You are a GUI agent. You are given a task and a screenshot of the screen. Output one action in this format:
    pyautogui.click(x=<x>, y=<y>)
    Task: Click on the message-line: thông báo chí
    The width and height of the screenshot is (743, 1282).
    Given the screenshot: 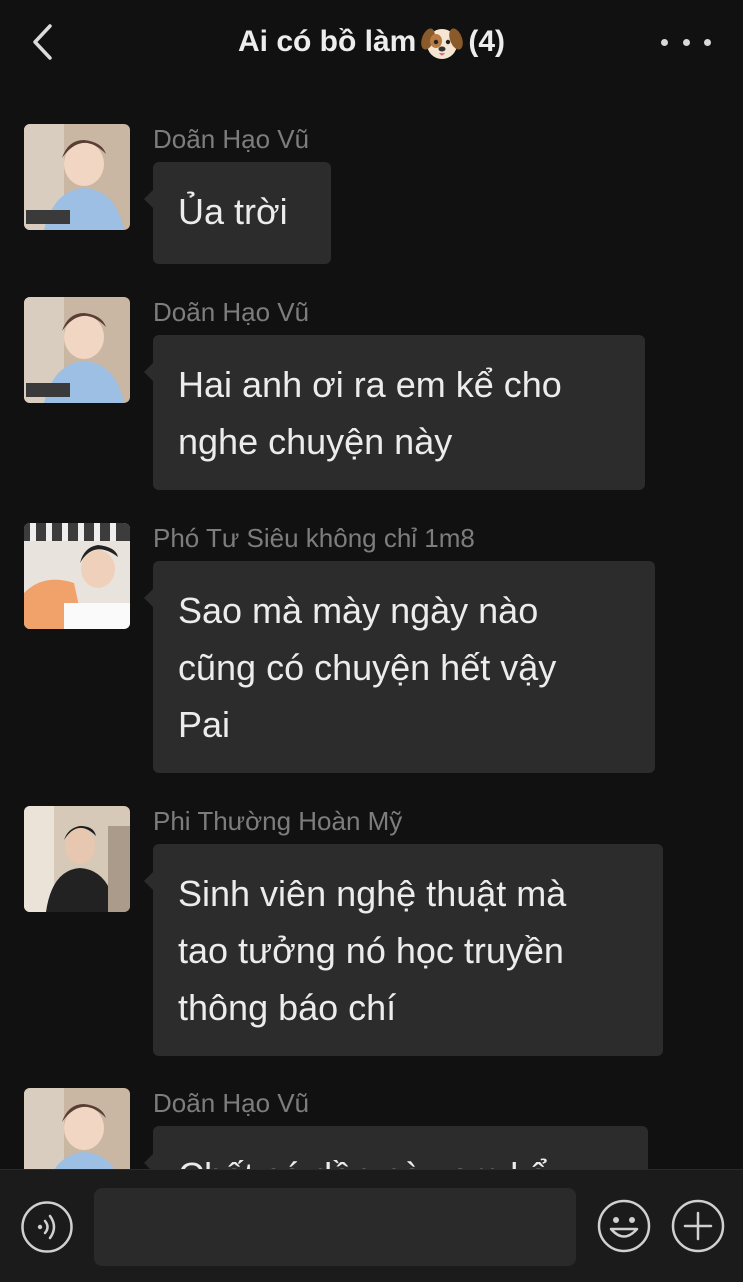 What is the action you would take?
    pyautogui.click(x=287, y=1007)
    